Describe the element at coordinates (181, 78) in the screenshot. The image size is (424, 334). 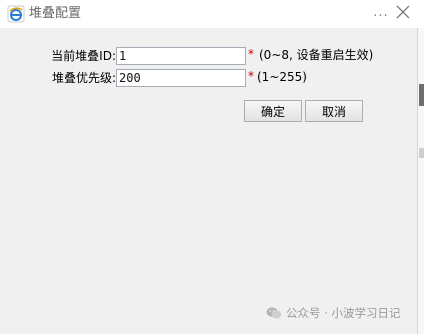
I see `stack-priority-input` at that location.